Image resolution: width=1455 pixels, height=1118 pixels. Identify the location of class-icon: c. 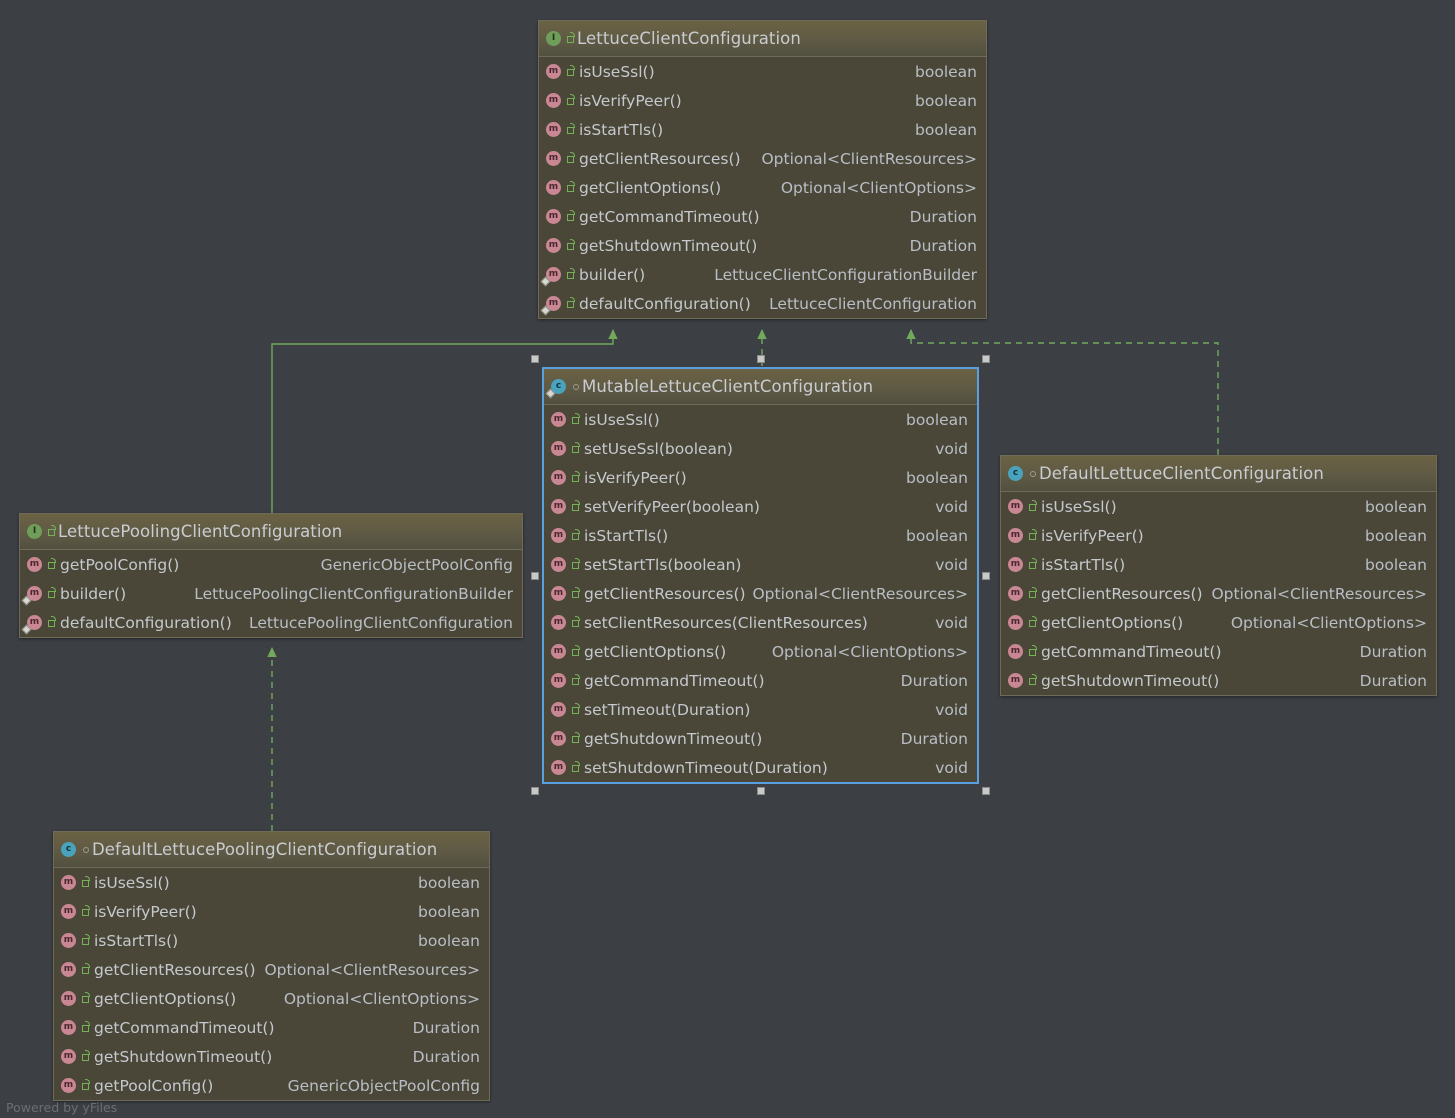
(555, 389).